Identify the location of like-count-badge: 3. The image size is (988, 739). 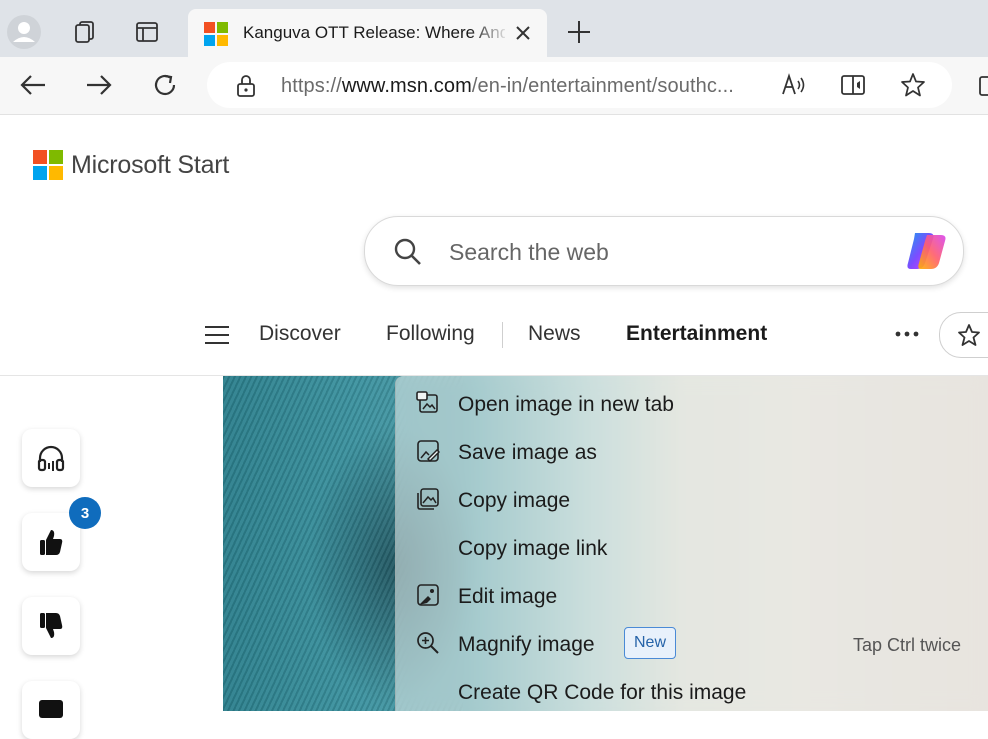
(85, 513).